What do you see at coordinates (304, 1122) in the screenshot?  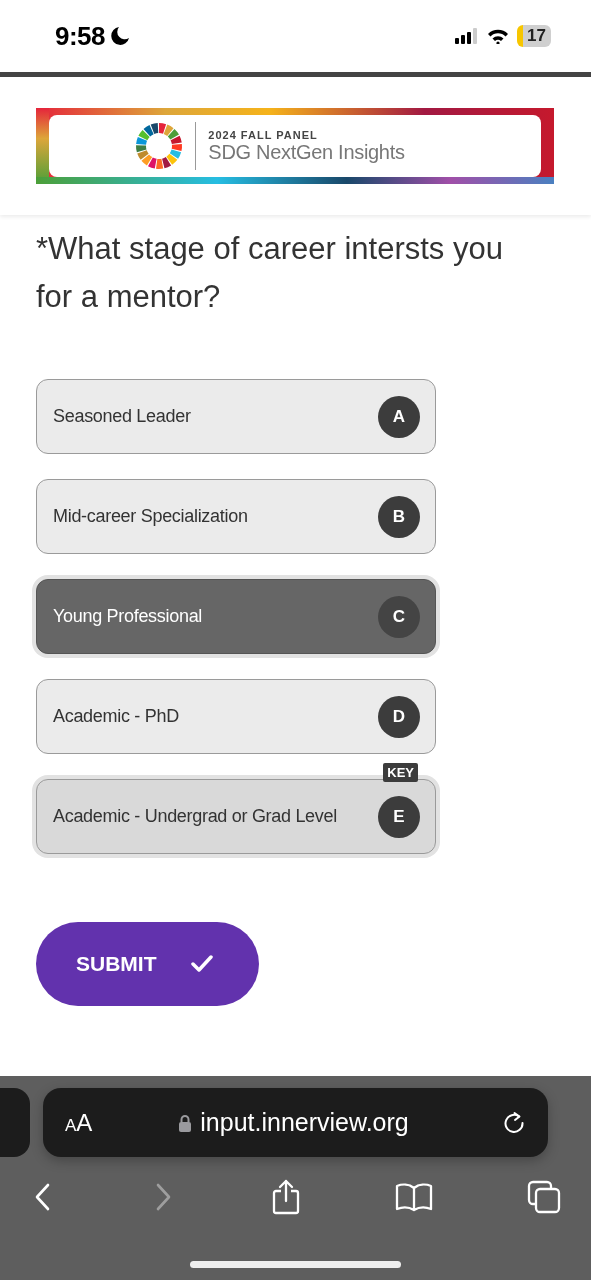 I see `url-text: input.innerview.org` at bounding box center [304, 1122].